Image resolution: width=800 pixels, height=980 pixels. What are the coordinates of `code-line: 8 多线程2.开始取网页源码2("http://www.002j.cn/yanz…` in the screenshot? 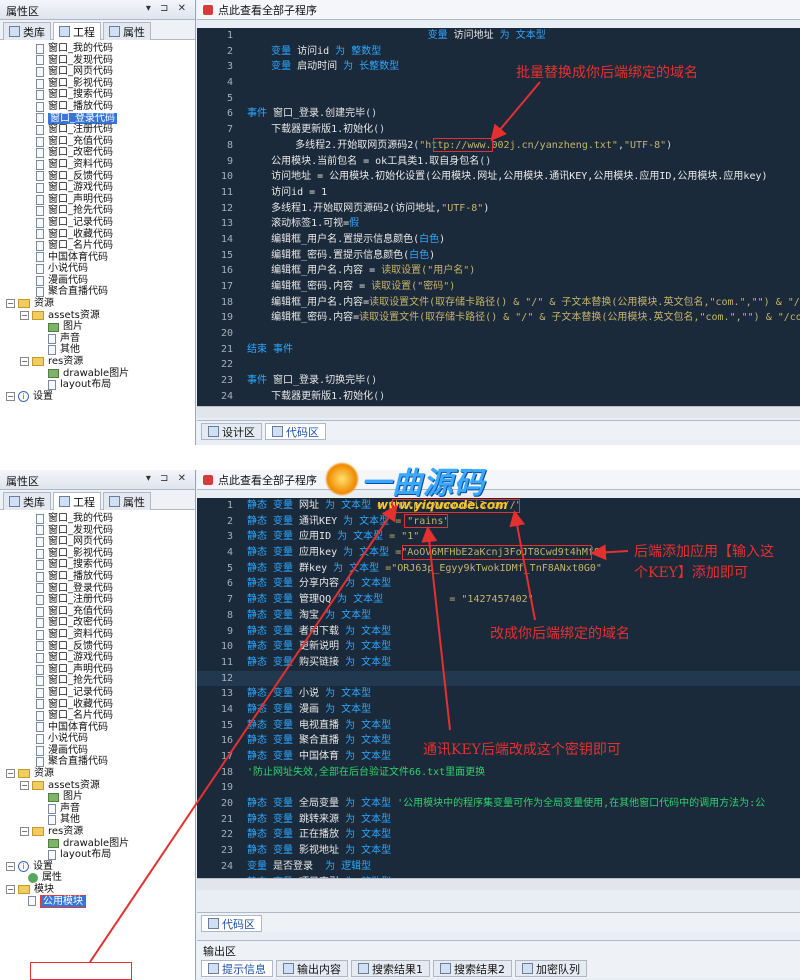 It's located at (498, 146).